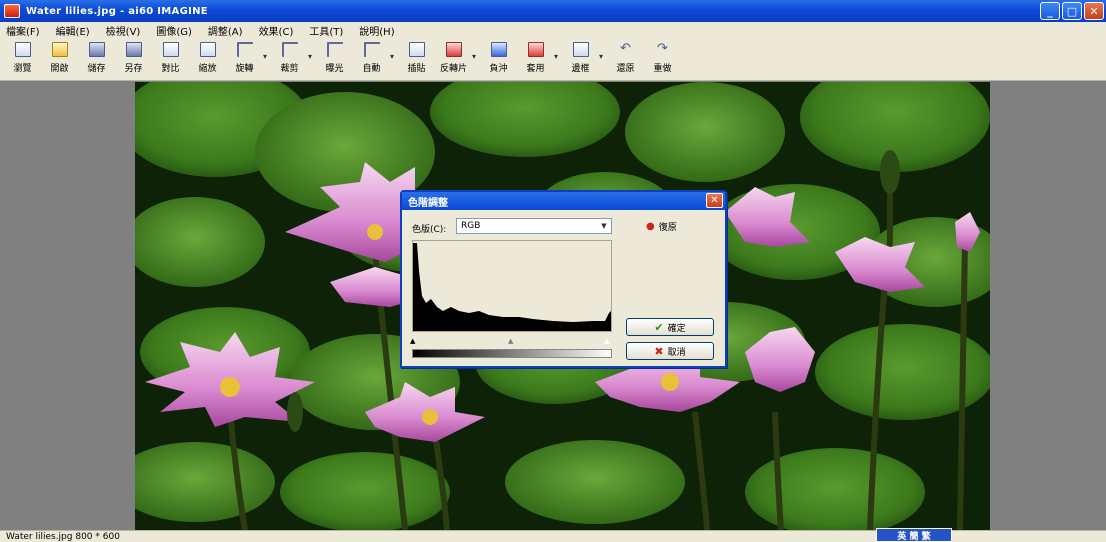  What do you see at coordinates (326, 30) in the screenshot?
I see `menu-tools: 工具(T)` at bounding box center [326, 30].